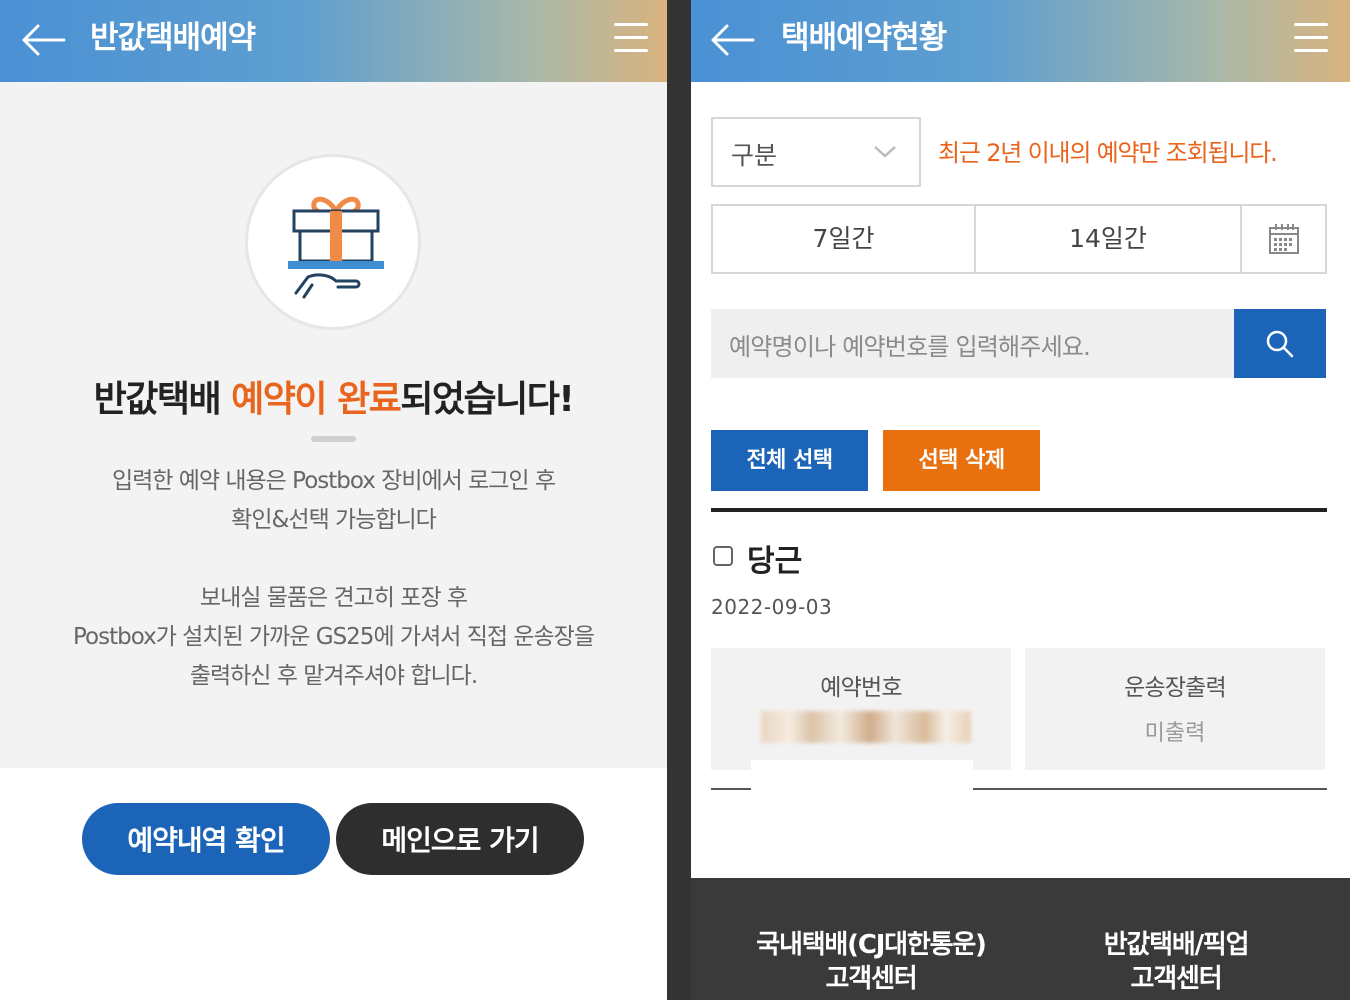 The height and width of the screenshot is (1000, 1350). I want to click on info-line: 확인&선택 가능합니다, so click(334, 520).